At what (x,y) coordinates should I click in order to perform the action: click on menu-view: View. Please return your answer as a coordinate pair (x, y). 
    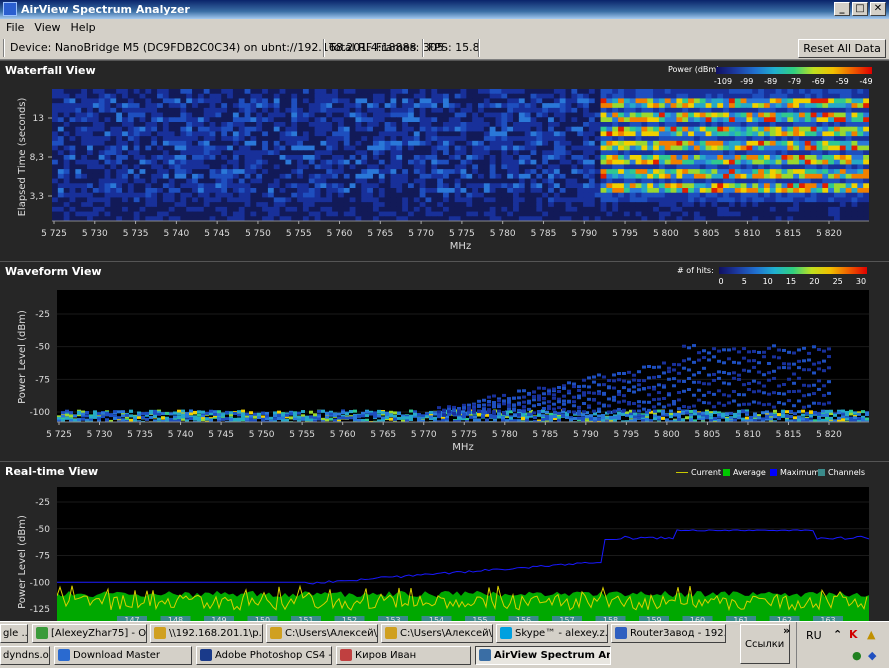
    Looking at the image, I should click on (46, 26).